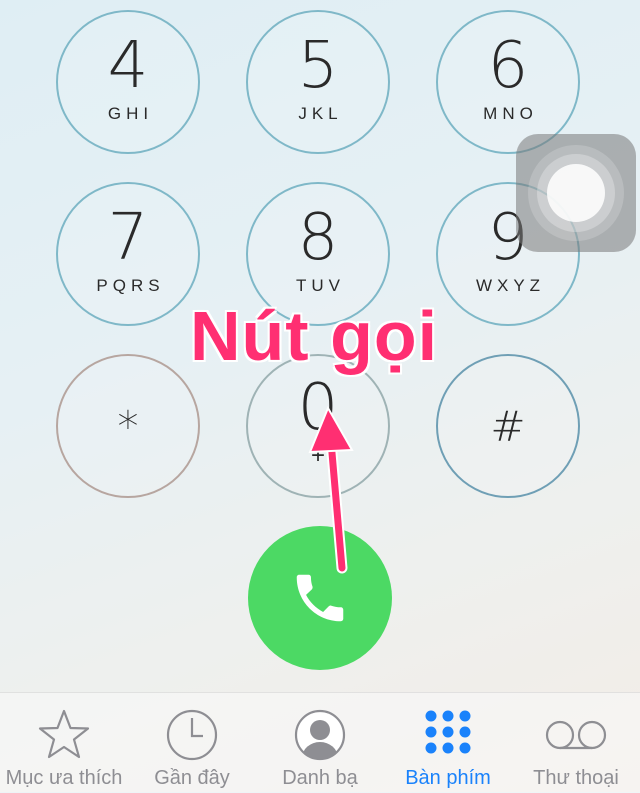  Describe the element at coordinates (64, 778) in the screenshot. I see `tab-label: Mục ưa thích` at that location.